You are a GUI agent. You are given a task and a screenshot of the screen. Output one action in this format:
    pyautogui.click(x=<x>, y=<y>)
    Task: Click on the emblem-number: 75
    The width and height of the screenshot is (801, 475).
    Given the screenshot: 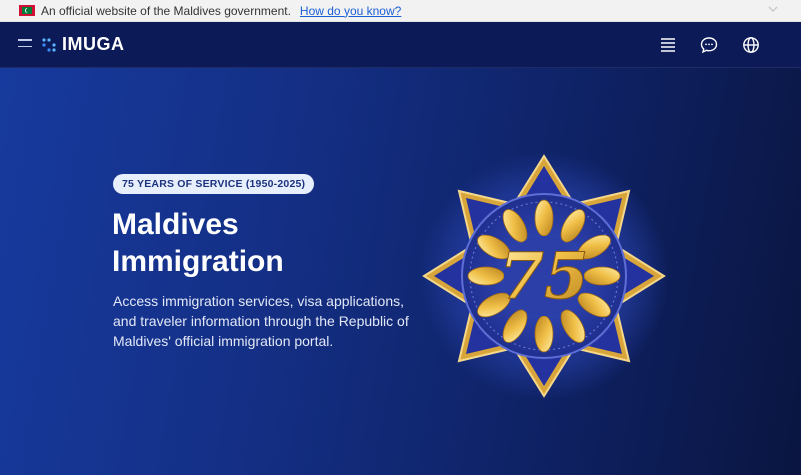 What is the action you would take?
    pyautogui.click(x=543, y=276)
    